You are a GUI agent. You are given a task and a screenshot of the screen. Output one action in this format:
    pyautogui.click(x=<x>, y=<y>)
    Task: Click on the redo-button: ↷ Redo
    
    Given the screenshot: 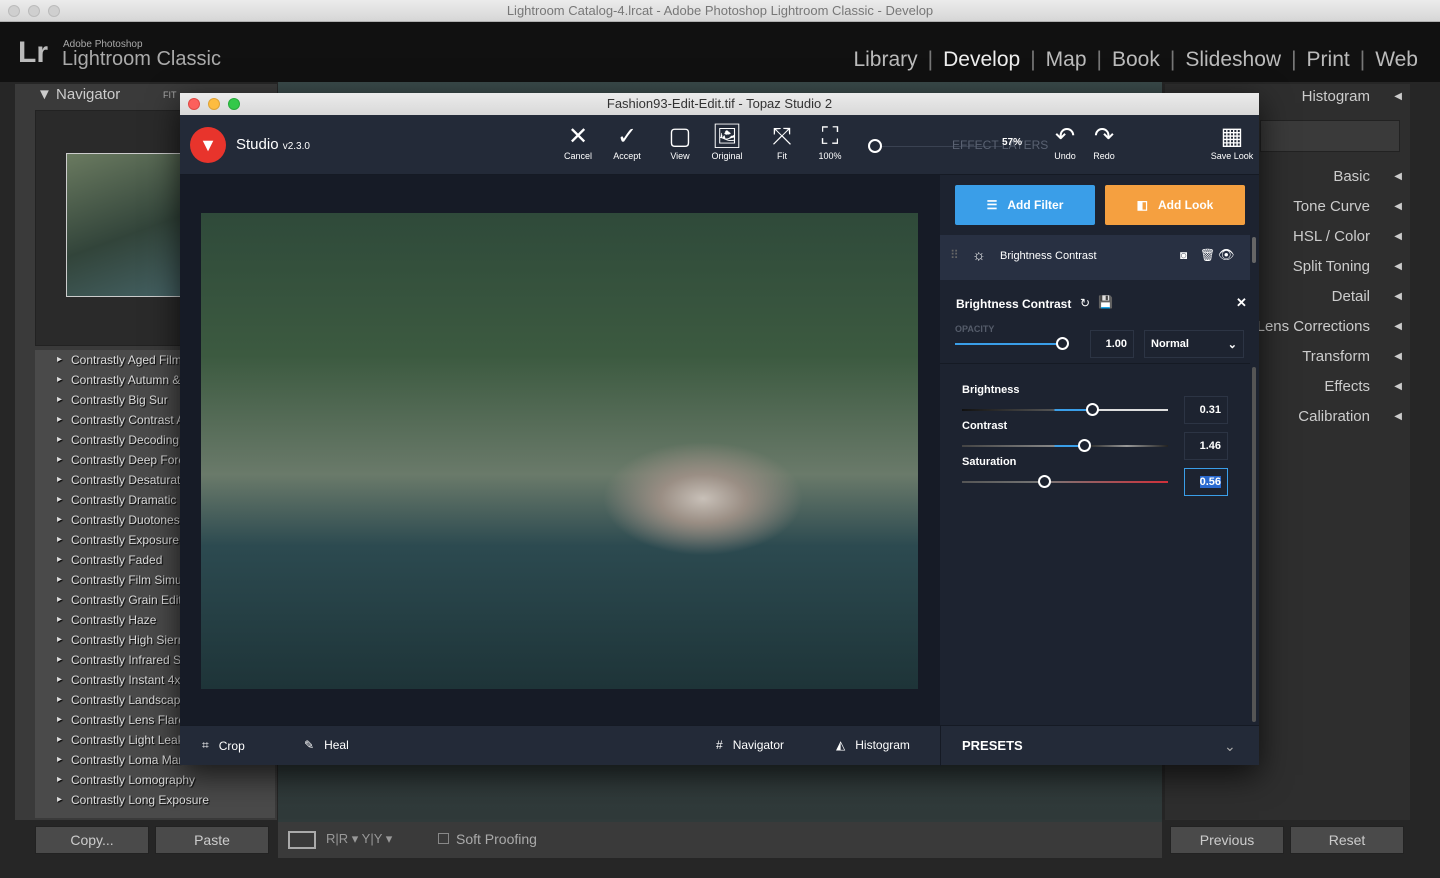 What is the action you would take?
    pyautogui.click(x=1104, y=142)
    